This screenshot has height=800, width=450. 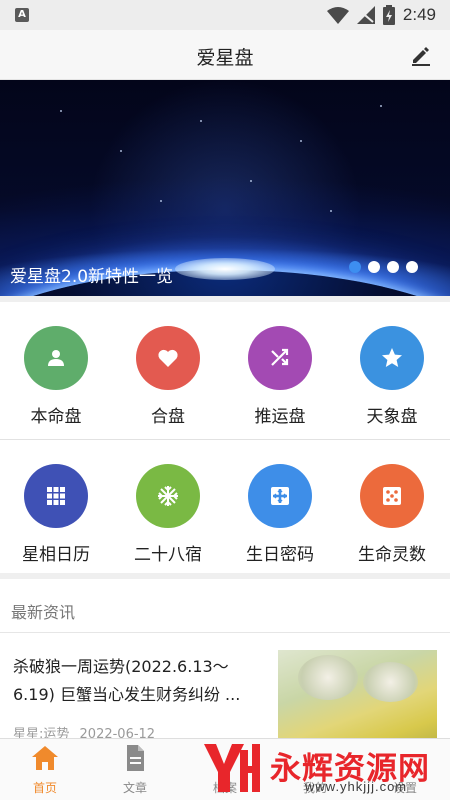 I want to click on nav-label: 首页, so click(x=44, y=788).